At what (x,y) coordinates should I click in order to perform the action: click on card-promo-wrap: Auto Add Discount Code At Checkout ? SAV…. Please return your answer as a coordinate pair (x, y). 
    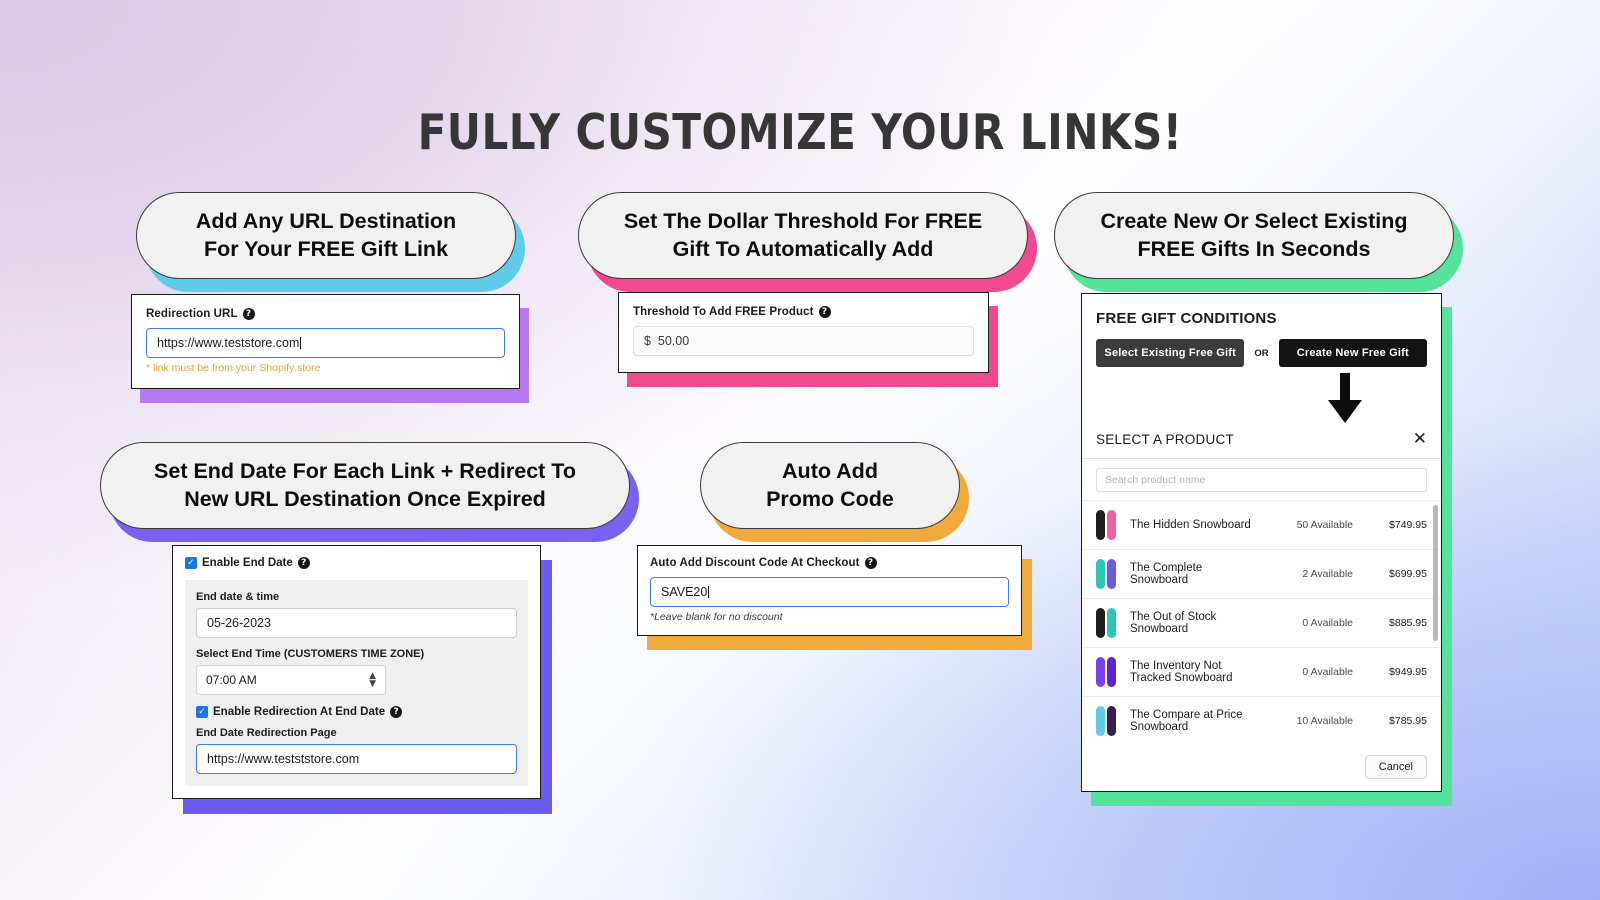
    Looking at the image, I should click on (834, 597).